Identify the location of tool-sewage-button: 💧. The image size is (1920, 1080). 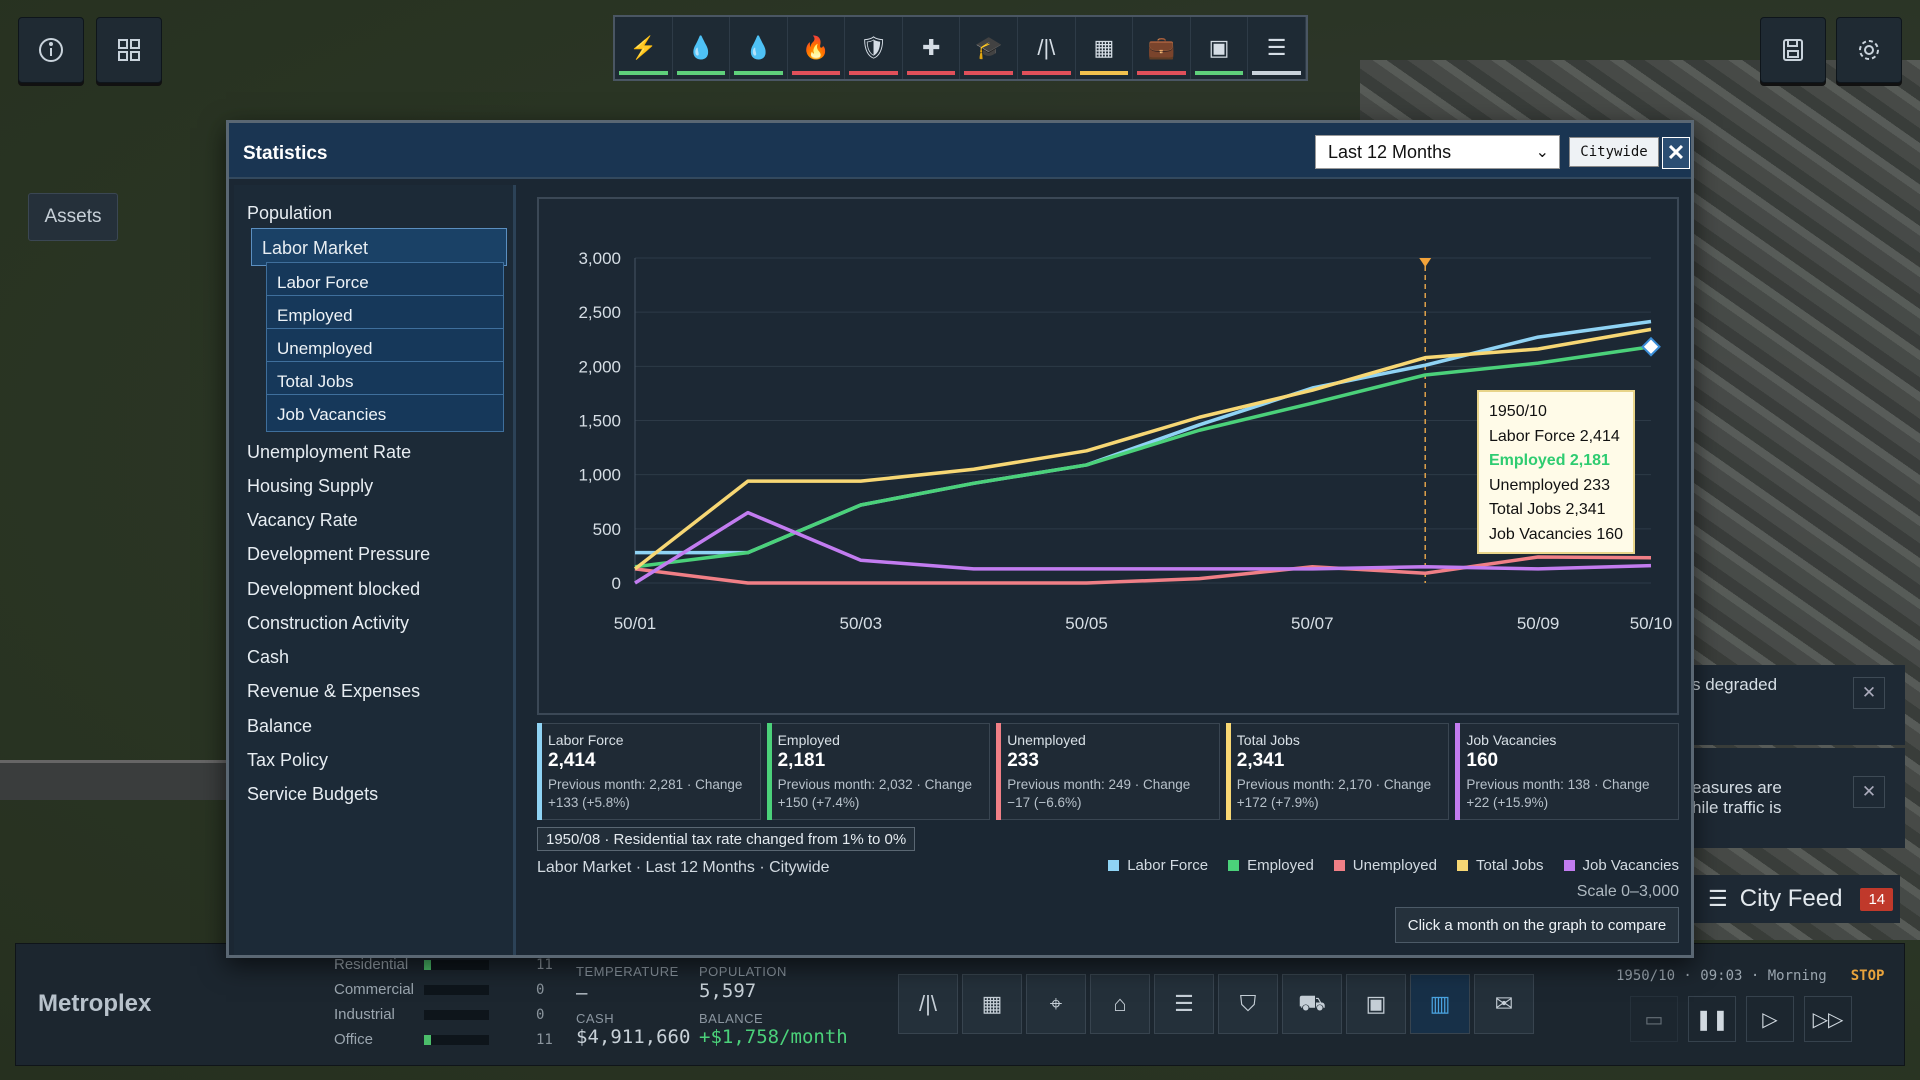
(759, 48).